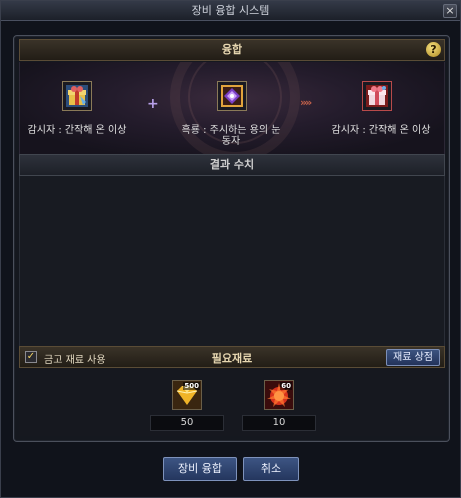 The height and width of the screenshot is (498, 461). What do you see at coordinates (232, 402) in the screenshot?
I see `materials-area` at bounding box center [232, 402].